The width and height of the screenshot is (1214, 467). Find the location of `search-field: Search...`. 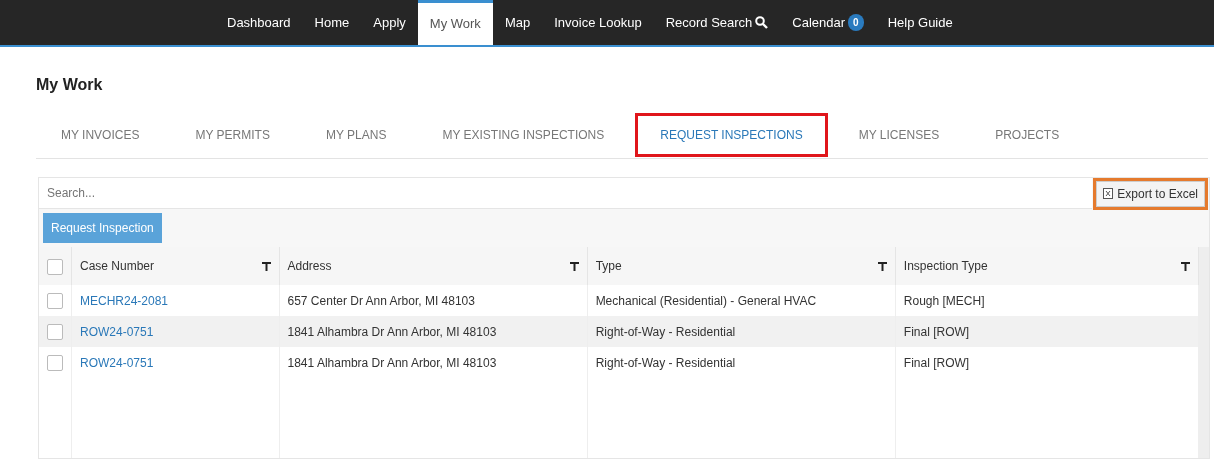

search-field: Search... is located at coordinates (566, 193).